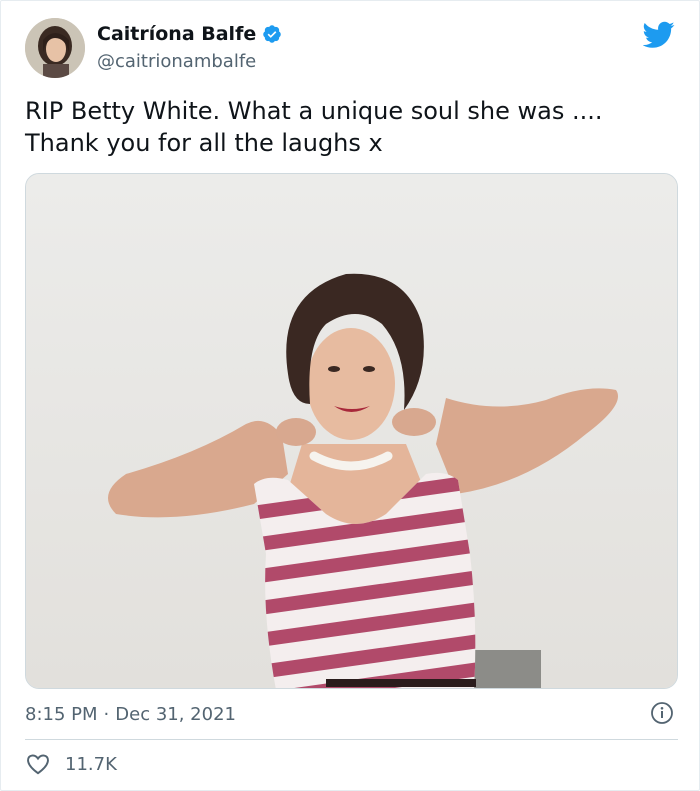 Image resolution: width=700 pixels, height=791 pixels. I want to click on stats-divider, so click(351, 739).